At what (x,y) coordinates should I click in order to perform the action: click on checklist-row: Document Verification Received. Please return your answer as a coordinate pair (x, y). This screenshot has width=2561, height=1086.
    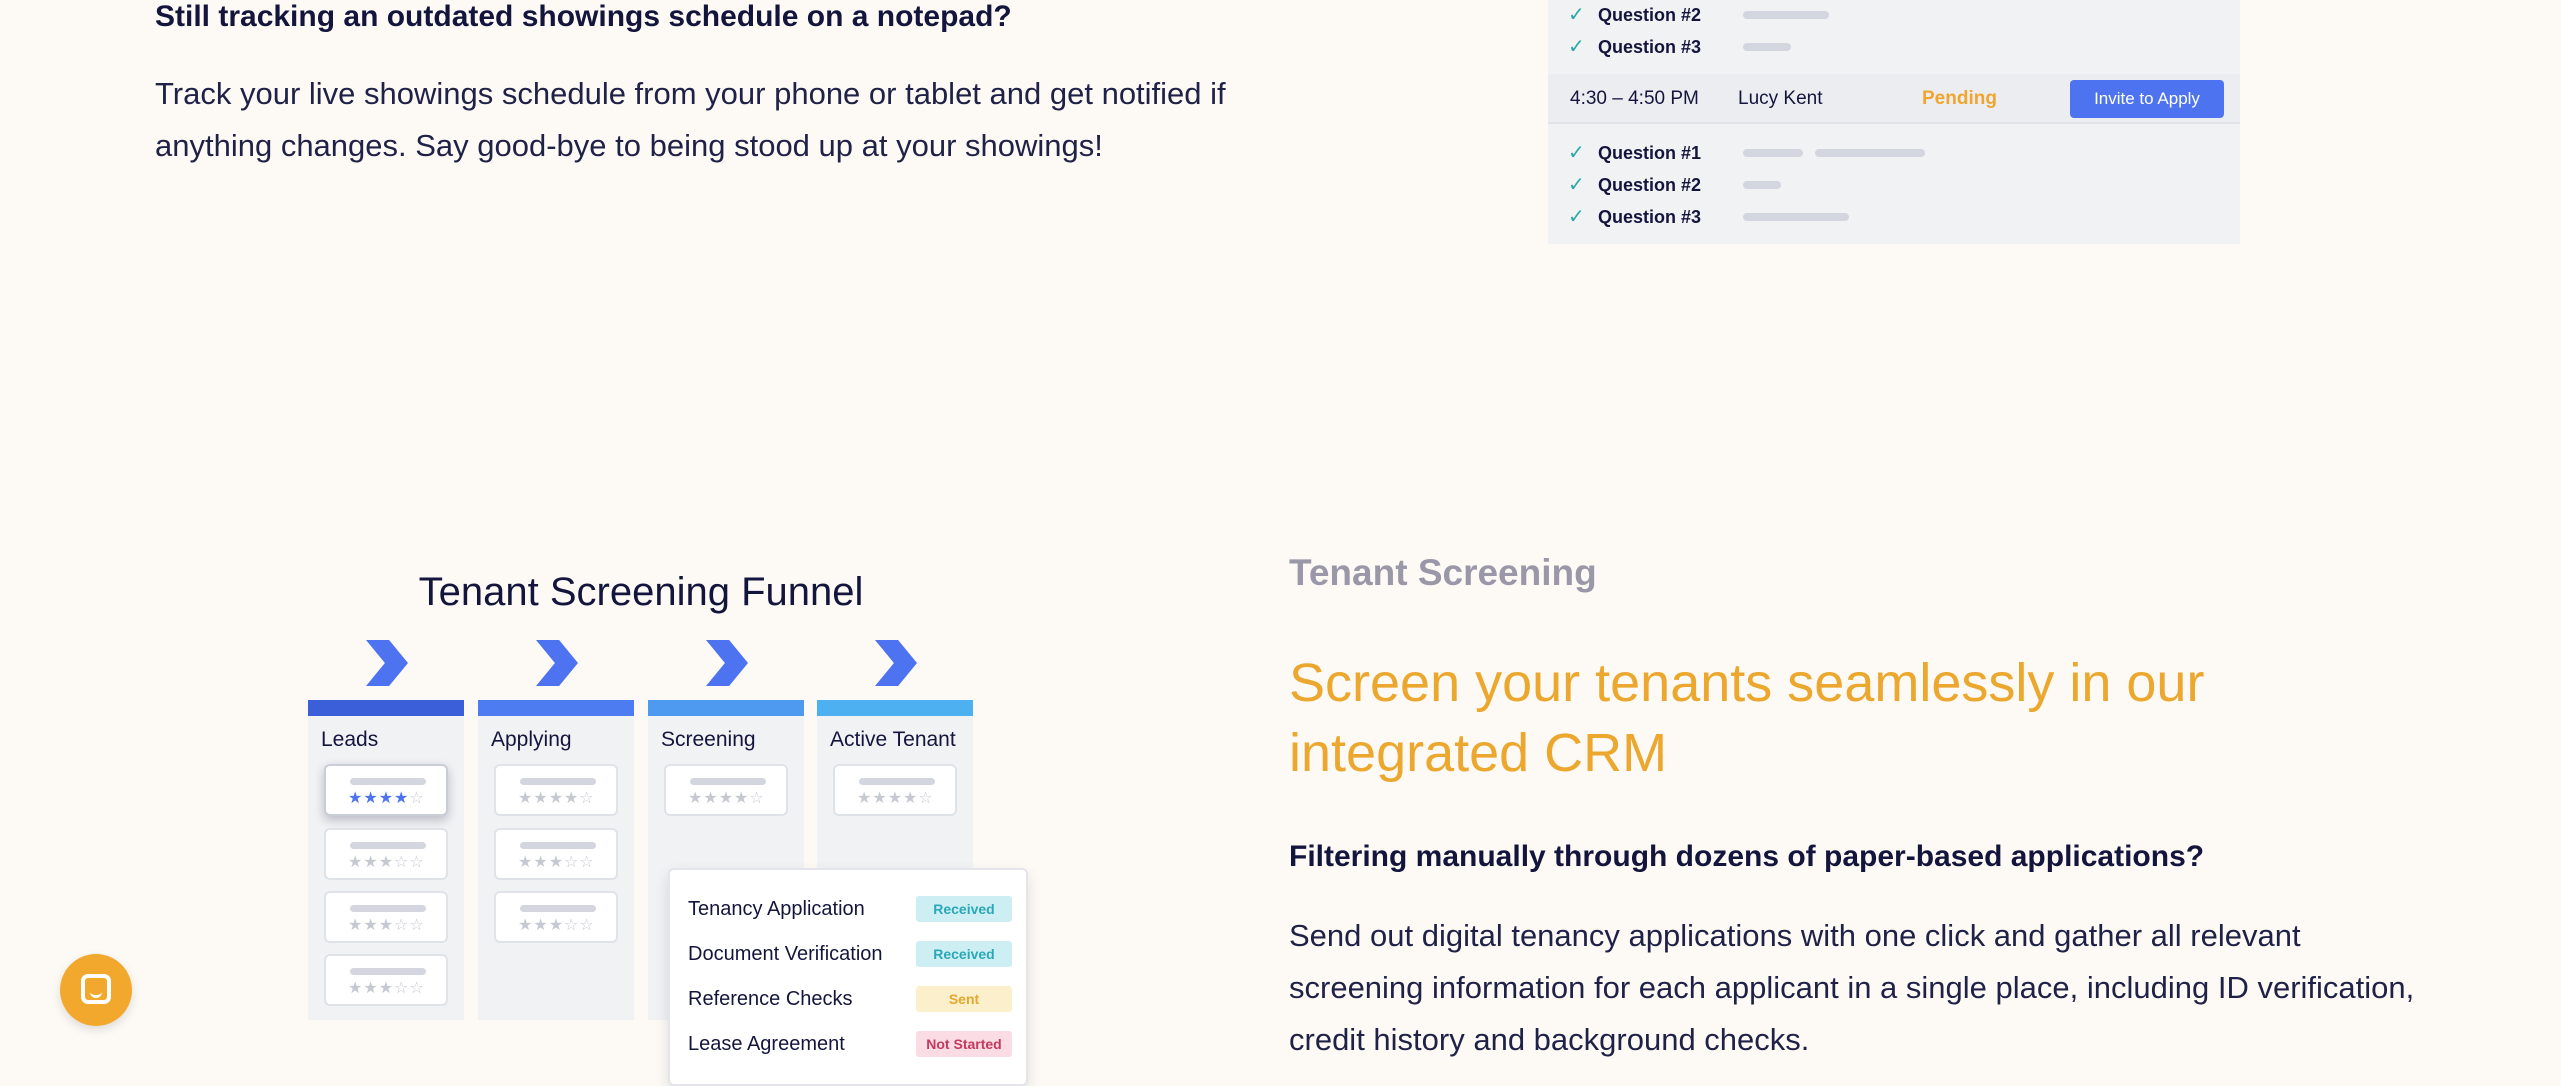
    Looking at the image, I should click on (850, 955).